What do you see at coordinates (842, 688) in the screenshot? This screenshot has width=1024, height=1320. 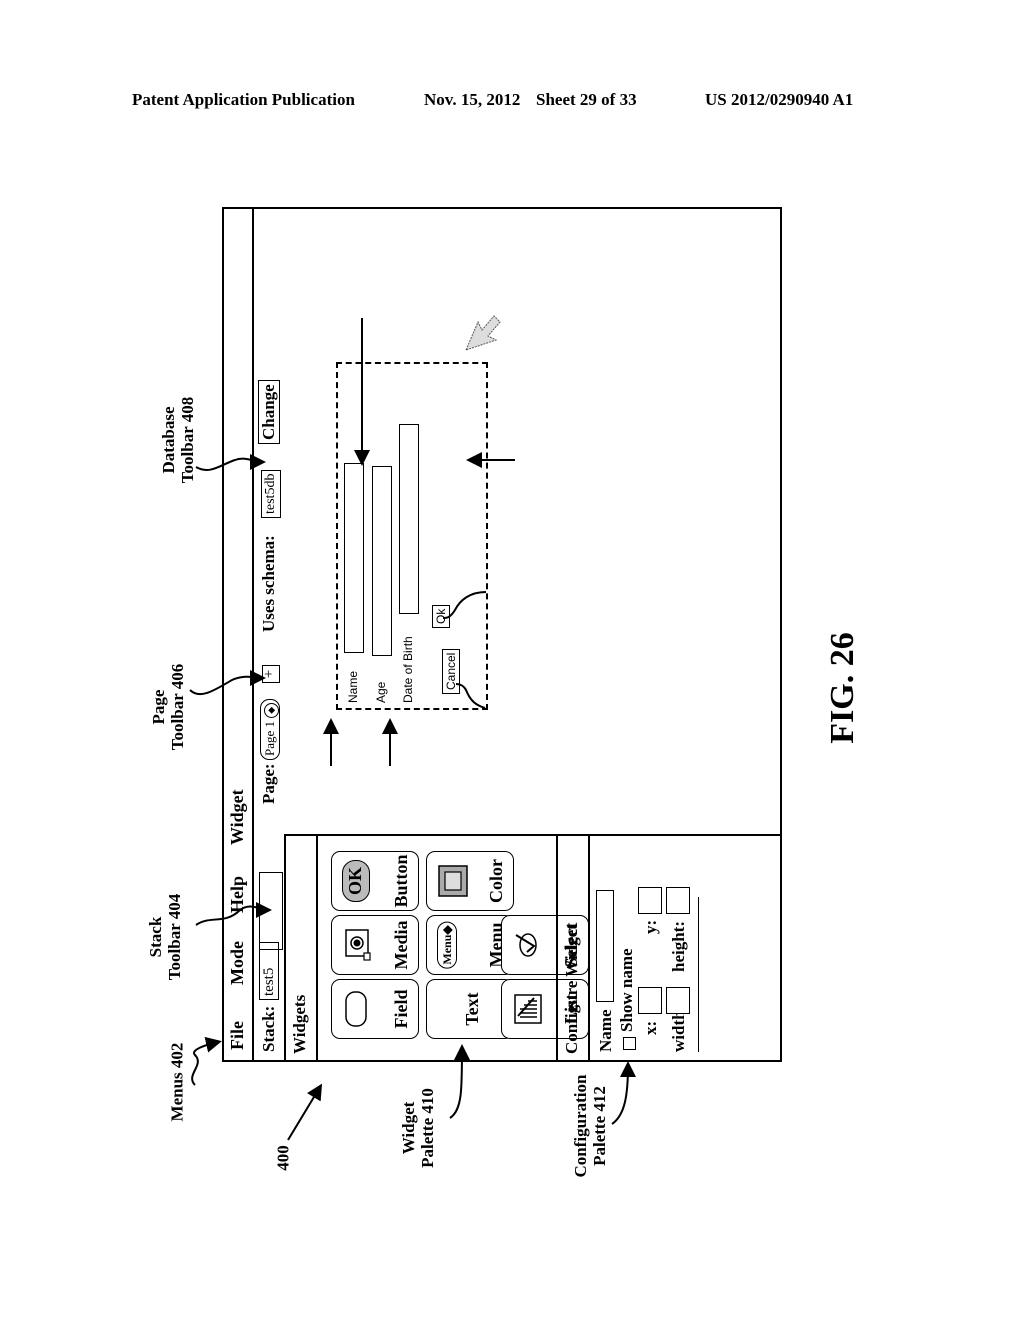 I see `figure-label: FIG. 26` at bounding box center [842, 688].